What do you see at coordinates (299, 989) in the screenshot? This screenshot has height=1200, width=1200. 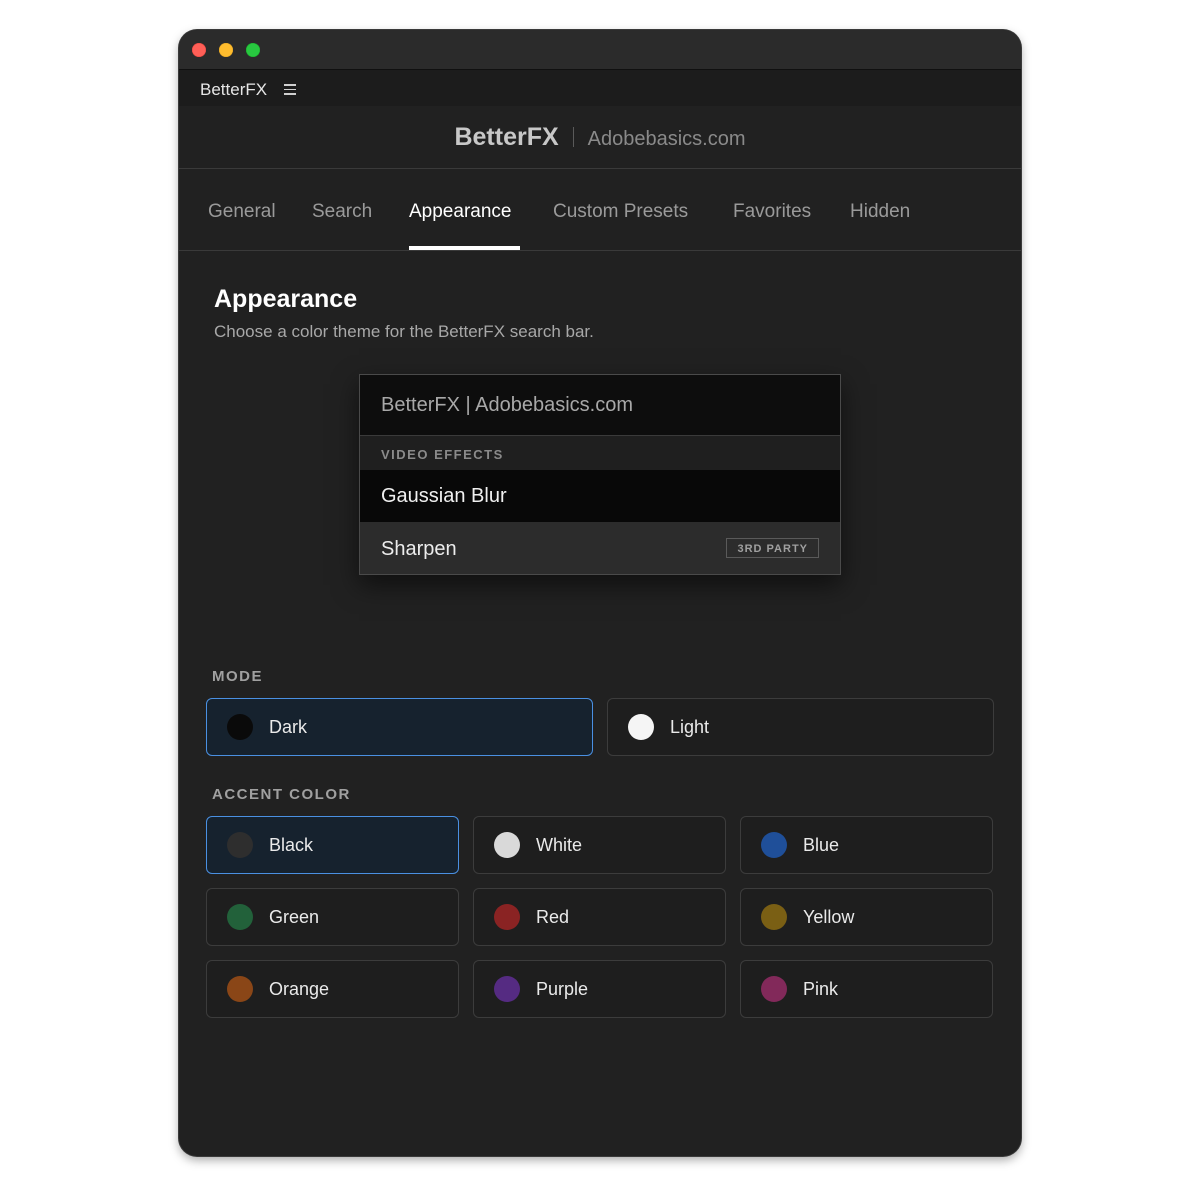 I see `option-label: Orange` at bounding box center [299, 989].